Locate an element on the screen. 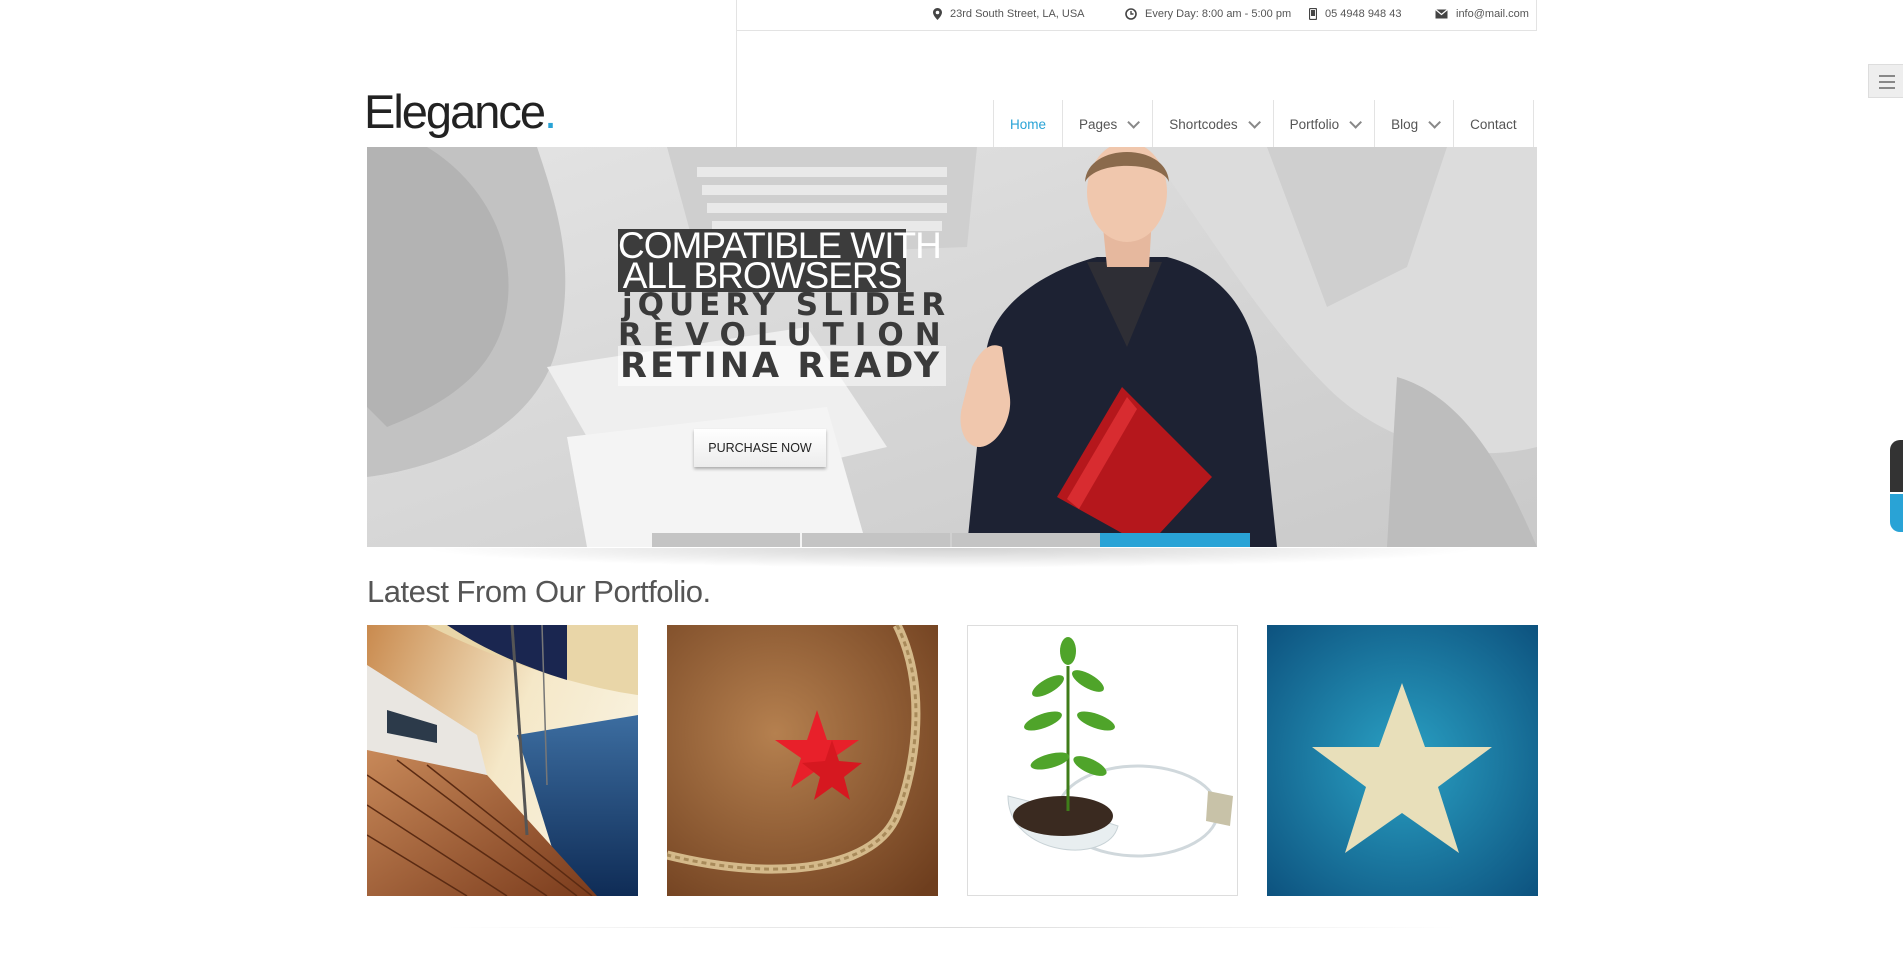 This screenshot has width=1903, height=957. star-flag-image is located at coordinates (1402, 760).